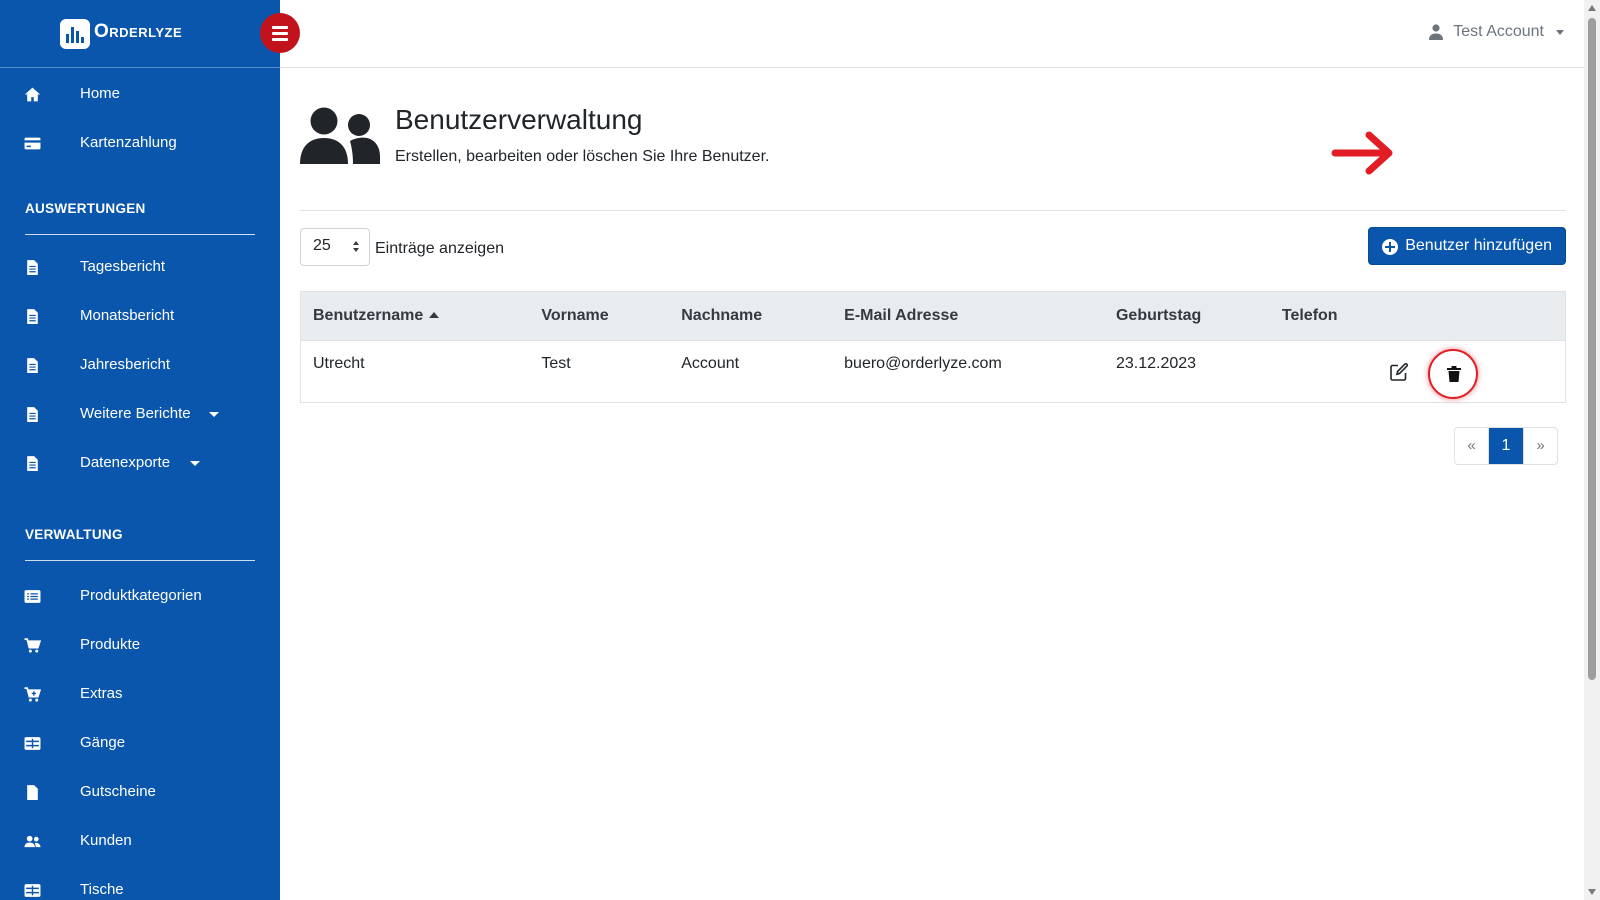  What do you see at coordinates (140, 885) in the screenshot?
I see `sidebar-item-tische: Tische` at bounding box center [140, 885].